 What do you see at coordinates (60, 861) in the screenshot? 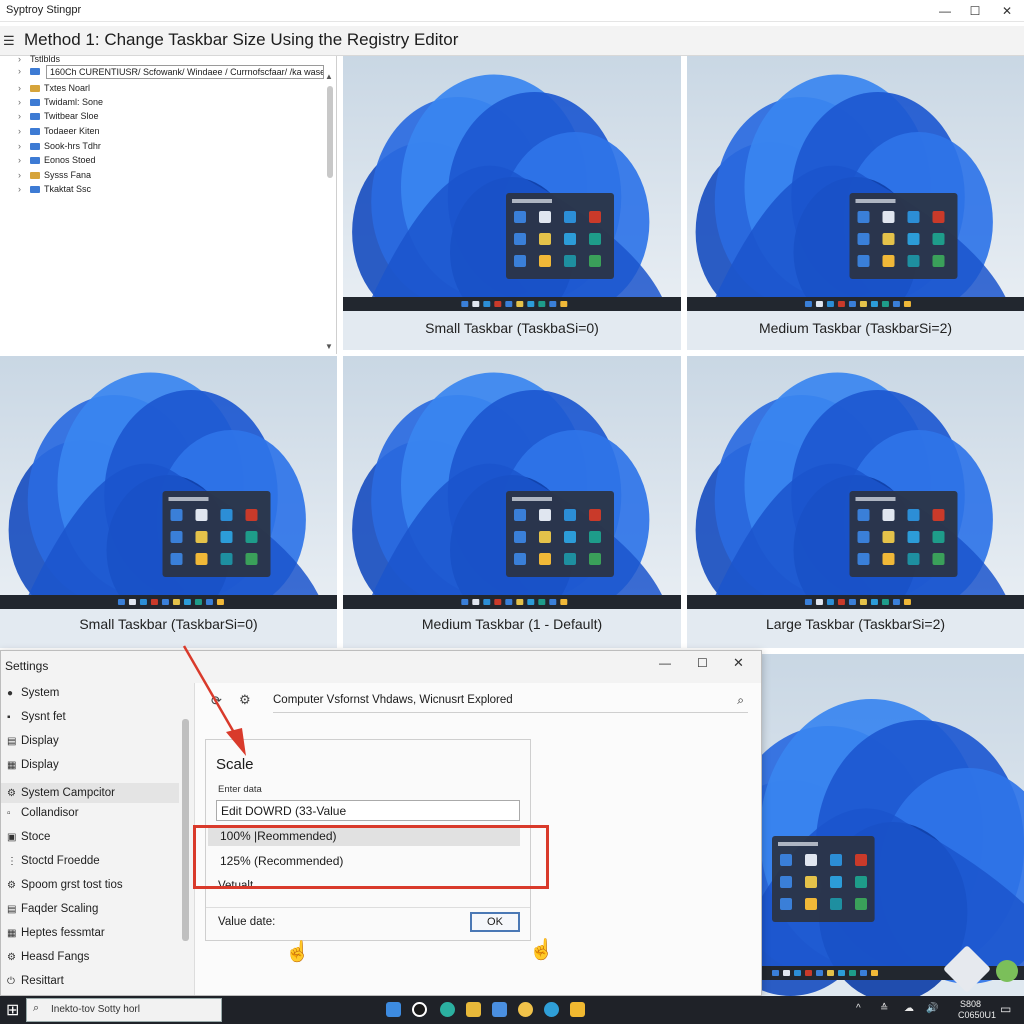
I see `nav-item-label: Stoctd Froedde` at bounding box center [60, 861].